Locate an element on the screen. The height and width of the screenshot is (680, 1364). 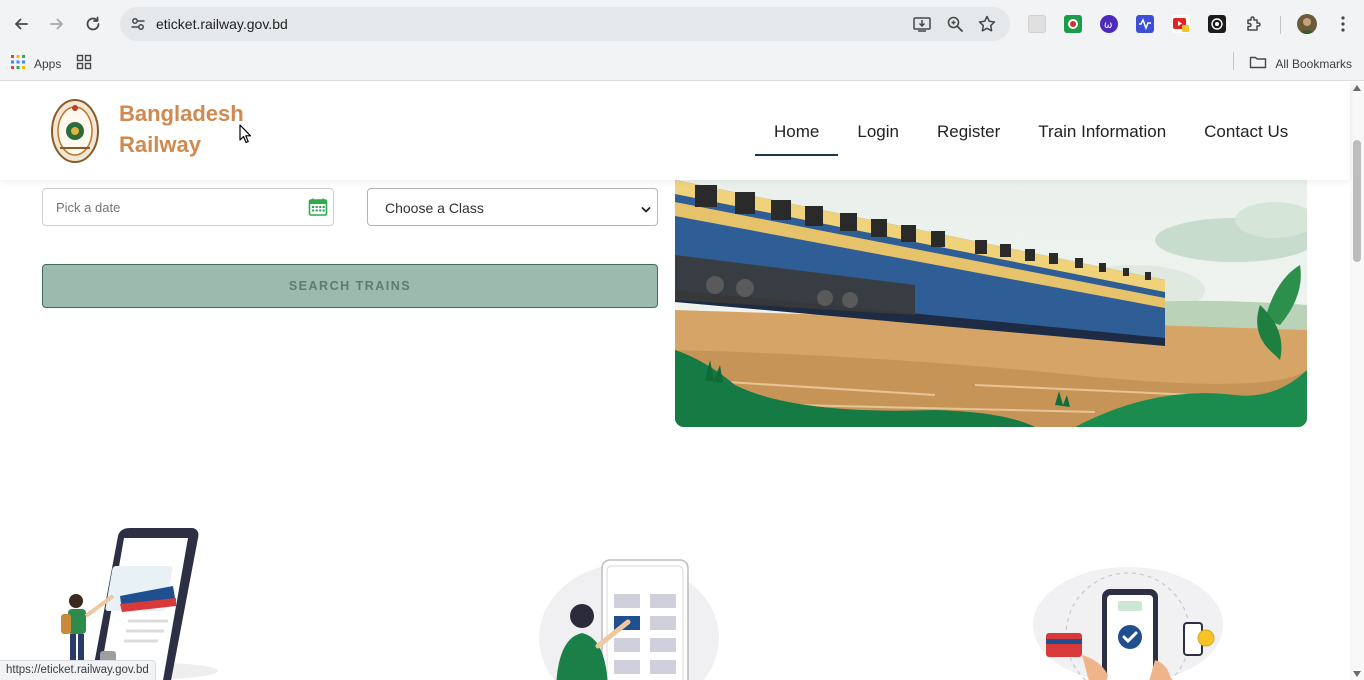
tab-groups-icon is located at coordinates (84, 64).